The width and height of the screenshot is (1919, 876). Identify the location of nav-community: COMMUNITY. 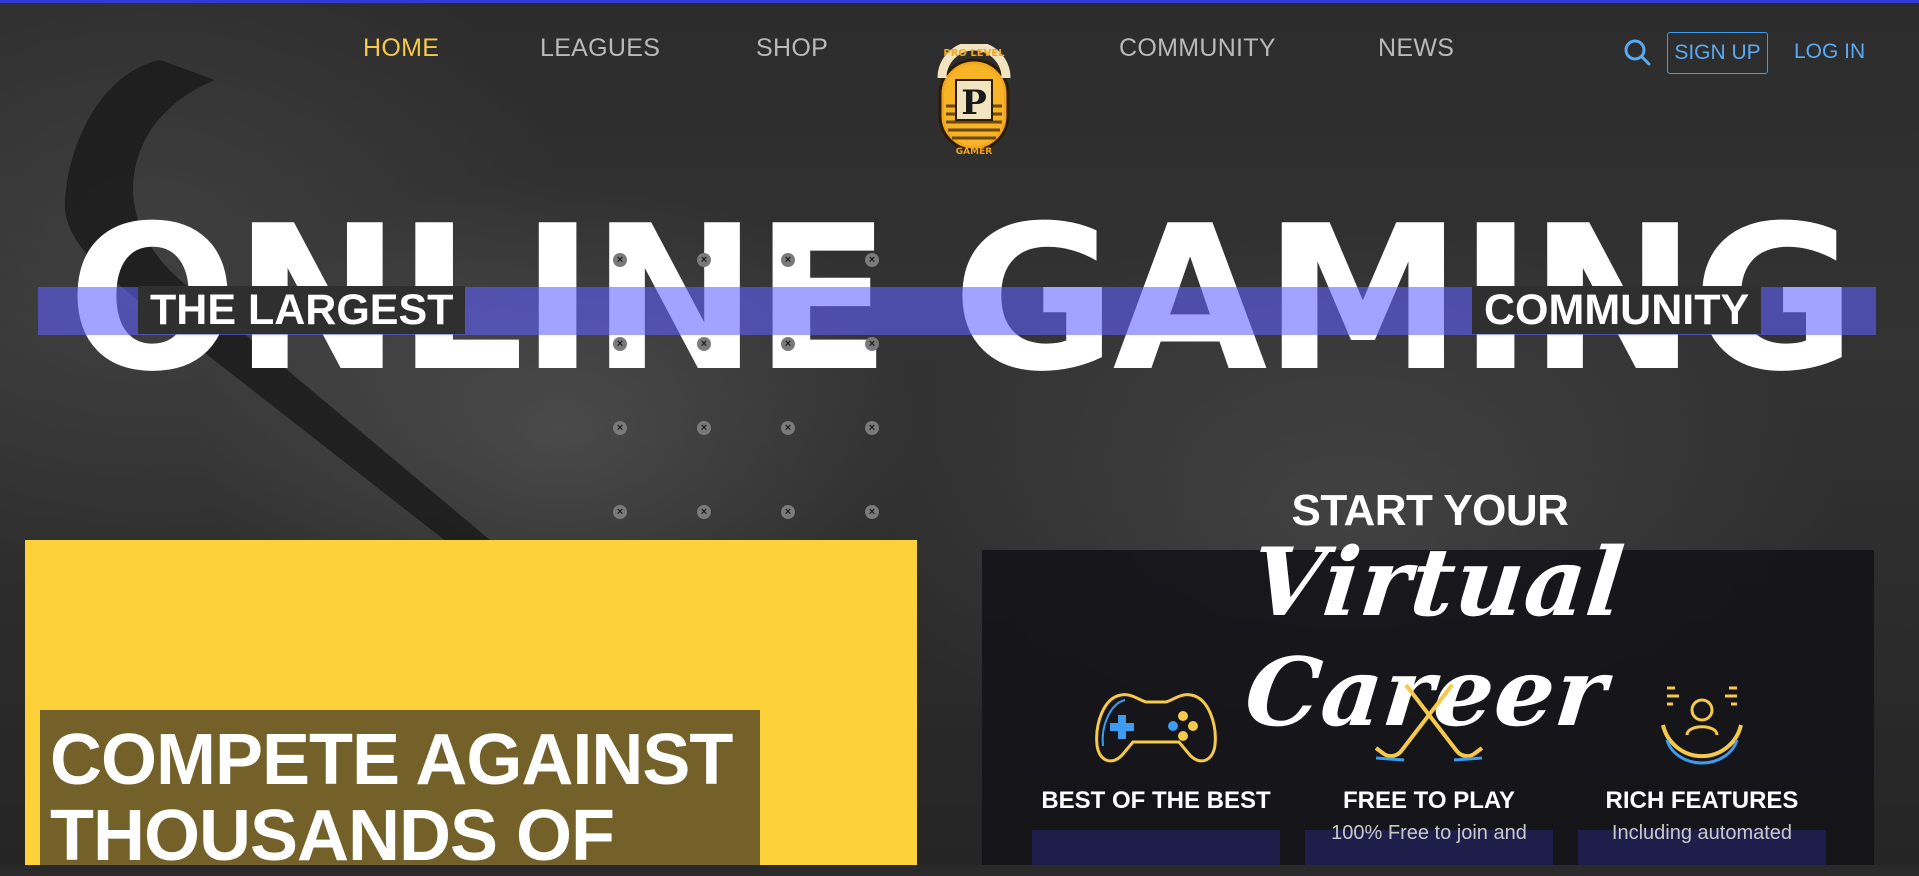
(1197, 48).